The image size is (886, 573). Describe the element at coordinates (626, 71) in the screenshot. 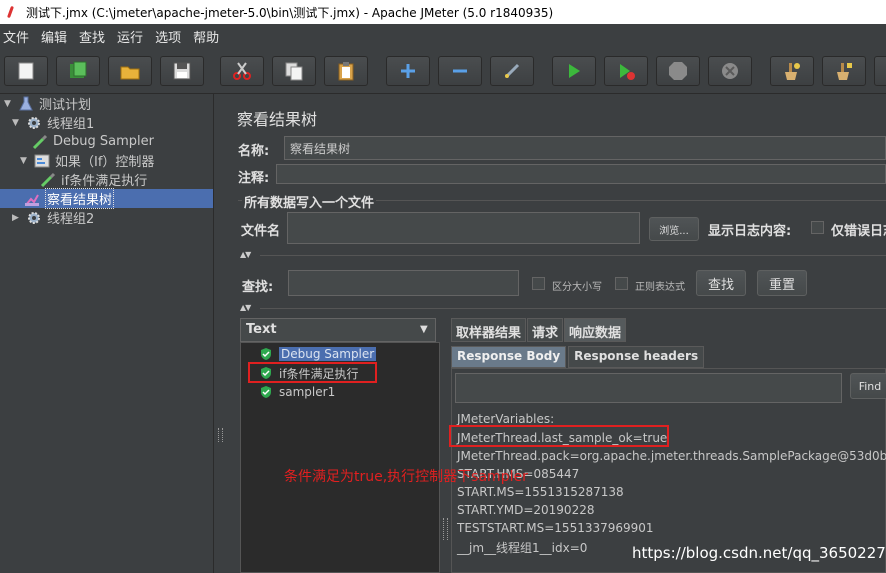

I see `start-no-pauses-button` at that location.